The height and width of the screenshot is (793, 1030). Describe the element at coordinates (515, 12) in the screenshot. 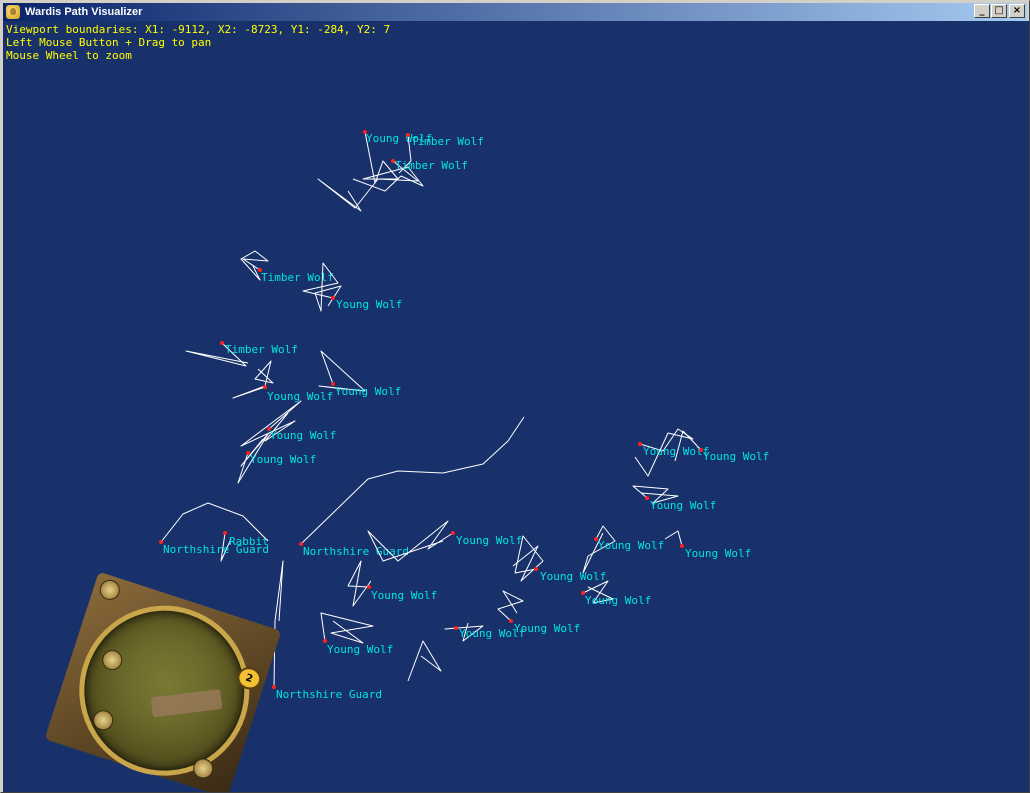

I see `title-bar: Wardis Path Visualizer _ □ ×` at that location.